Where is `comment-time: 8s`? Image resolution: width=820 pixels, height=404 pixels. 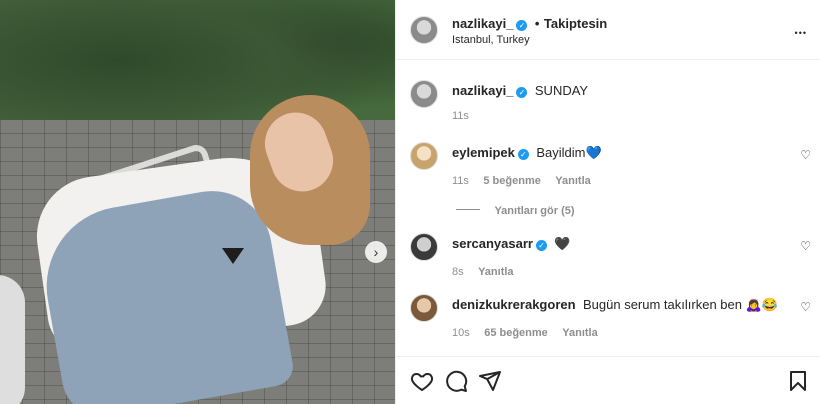
comment-time: 8s is located at coordinates (458, 272).